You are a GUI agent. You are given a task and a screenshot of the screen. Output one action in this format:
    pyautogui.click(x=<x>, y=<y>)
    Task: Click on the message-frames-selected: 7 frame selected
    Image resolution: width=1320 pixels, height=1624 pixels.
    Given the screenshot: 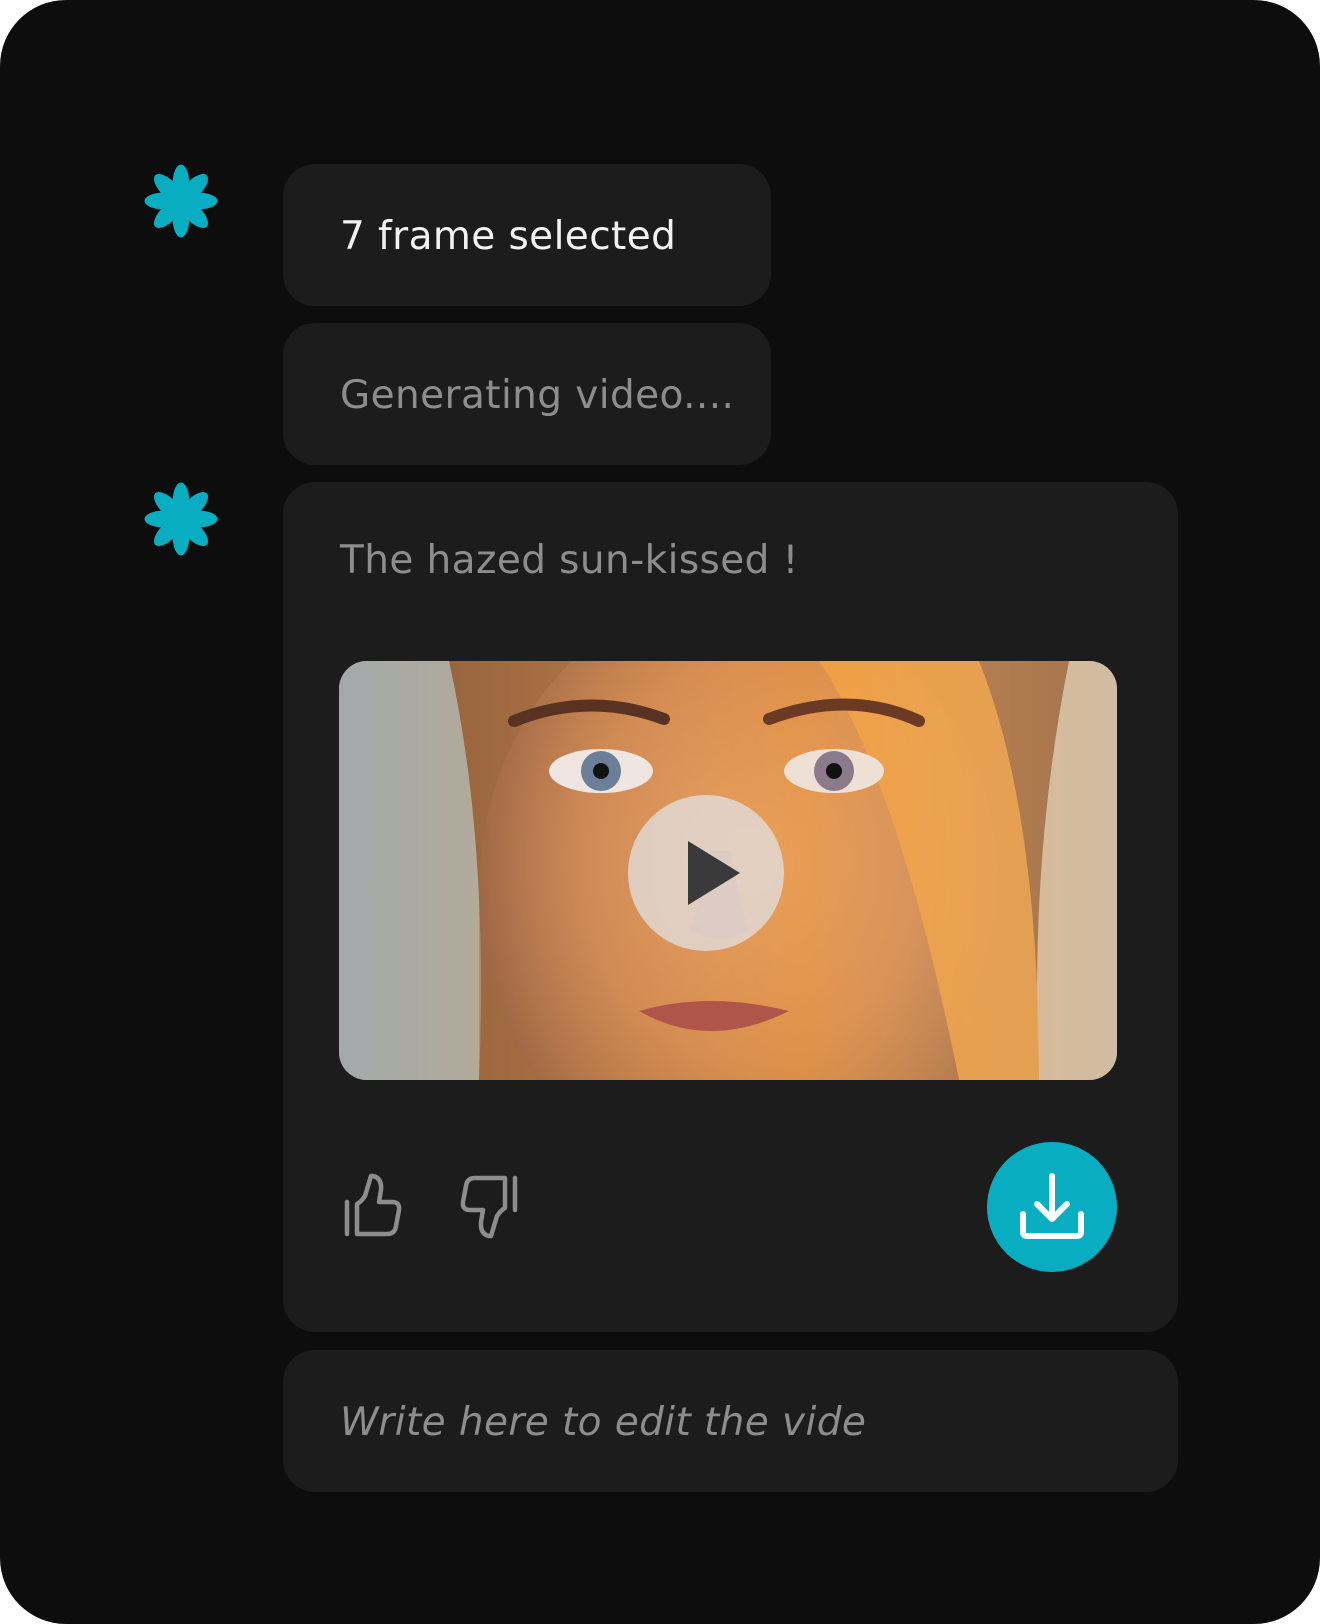 What is the action you would take?
    pyautogui.click(x=527, y=235)
    